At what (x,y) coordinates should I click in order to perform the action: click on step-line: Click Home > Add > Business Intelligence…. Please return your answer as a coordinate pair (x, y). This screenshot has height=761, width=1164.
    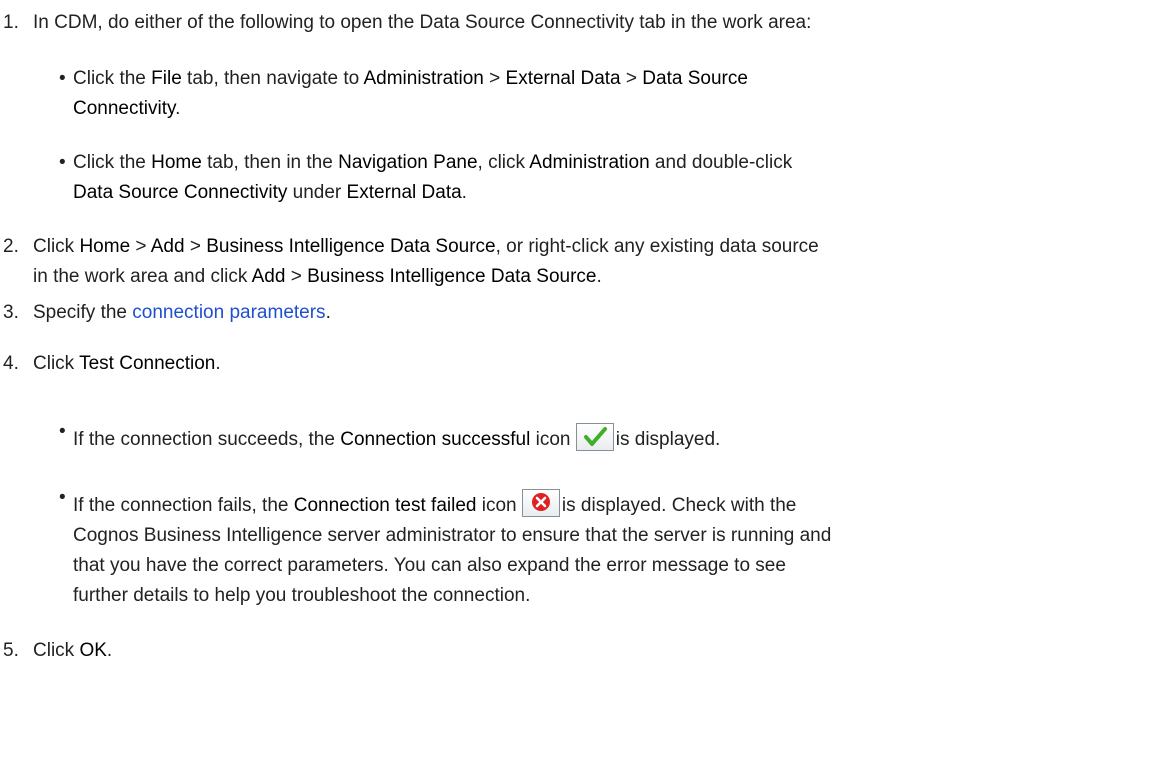
    Looking at the image, I should click on (426, 246).